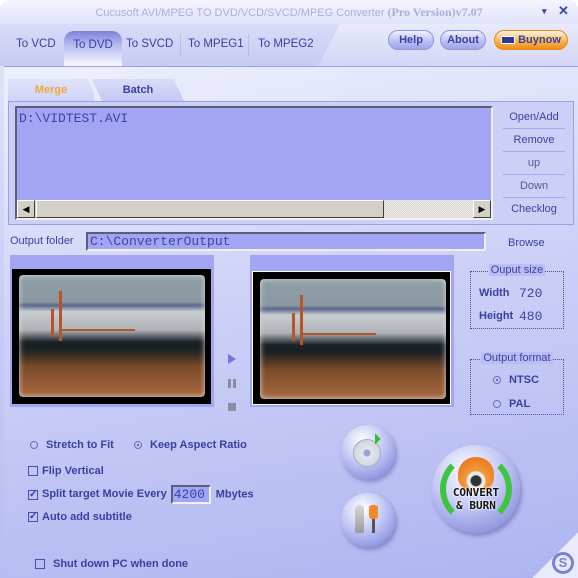  I want to click on play-icon, so click(232, 359).